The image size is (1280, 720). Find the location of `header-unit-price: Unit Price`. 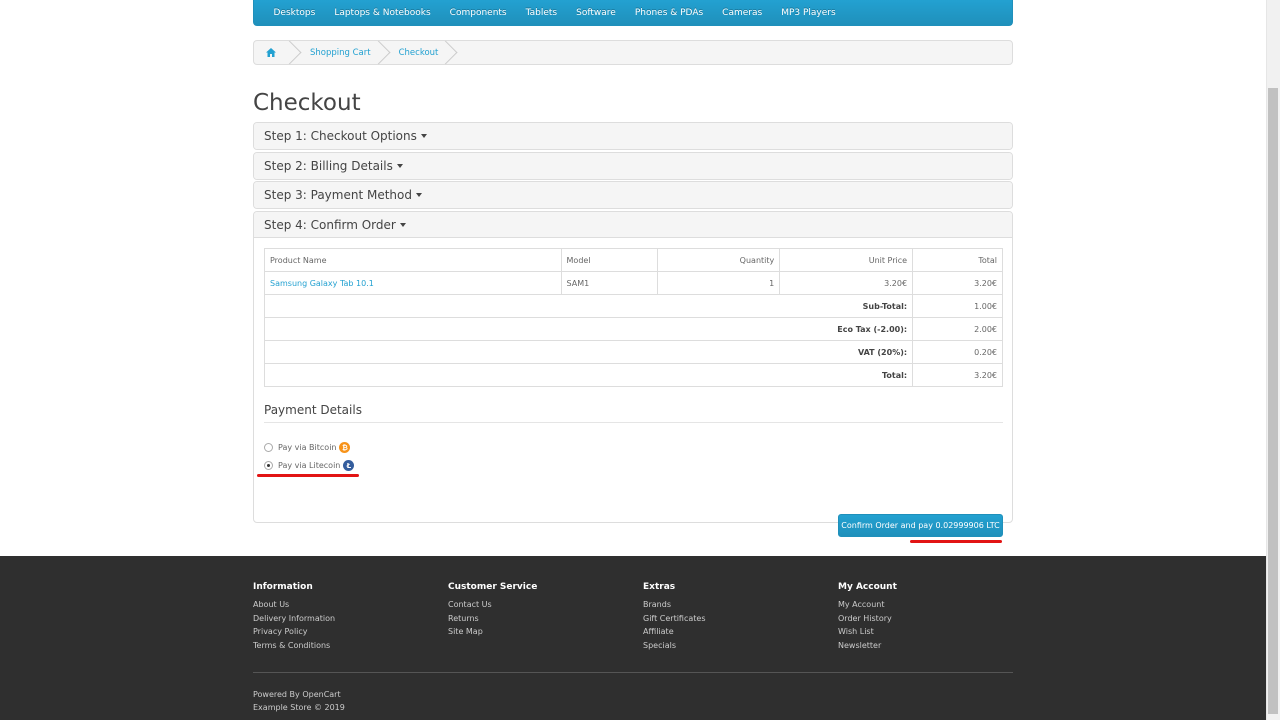

header-unit-price: Unit Price is located at coordinates (846, 260).